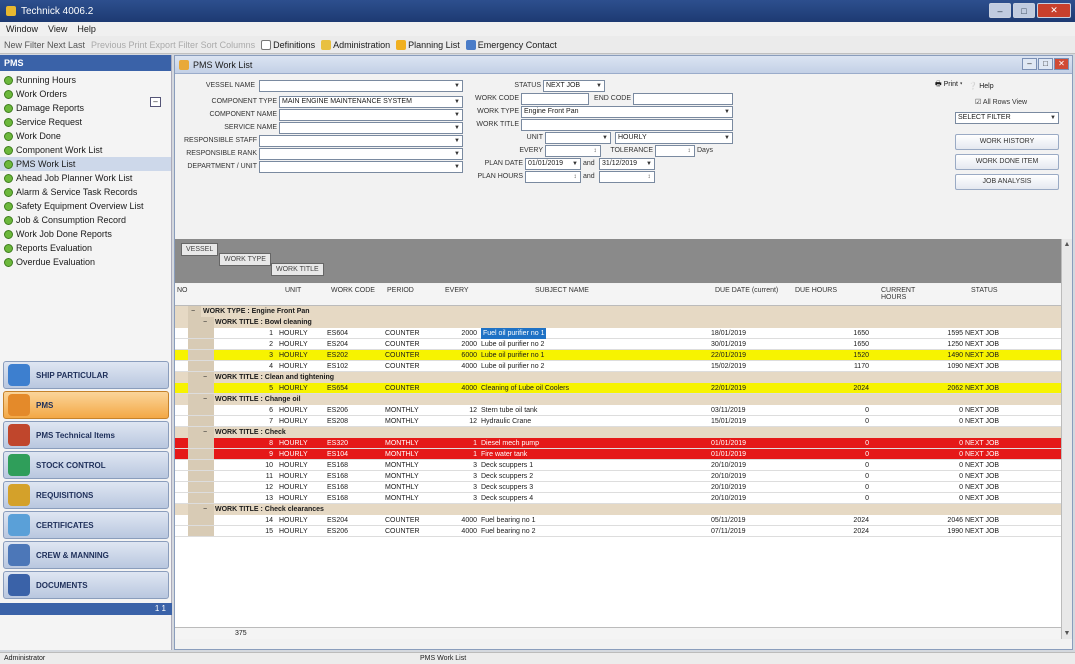 This screenshot has height=664, width=1075. What do you see at coordinates (618, 432) in the screenshot?
I see `work-title-group-row: − WORK TITLE : Check` at bounding box center [618, 432].